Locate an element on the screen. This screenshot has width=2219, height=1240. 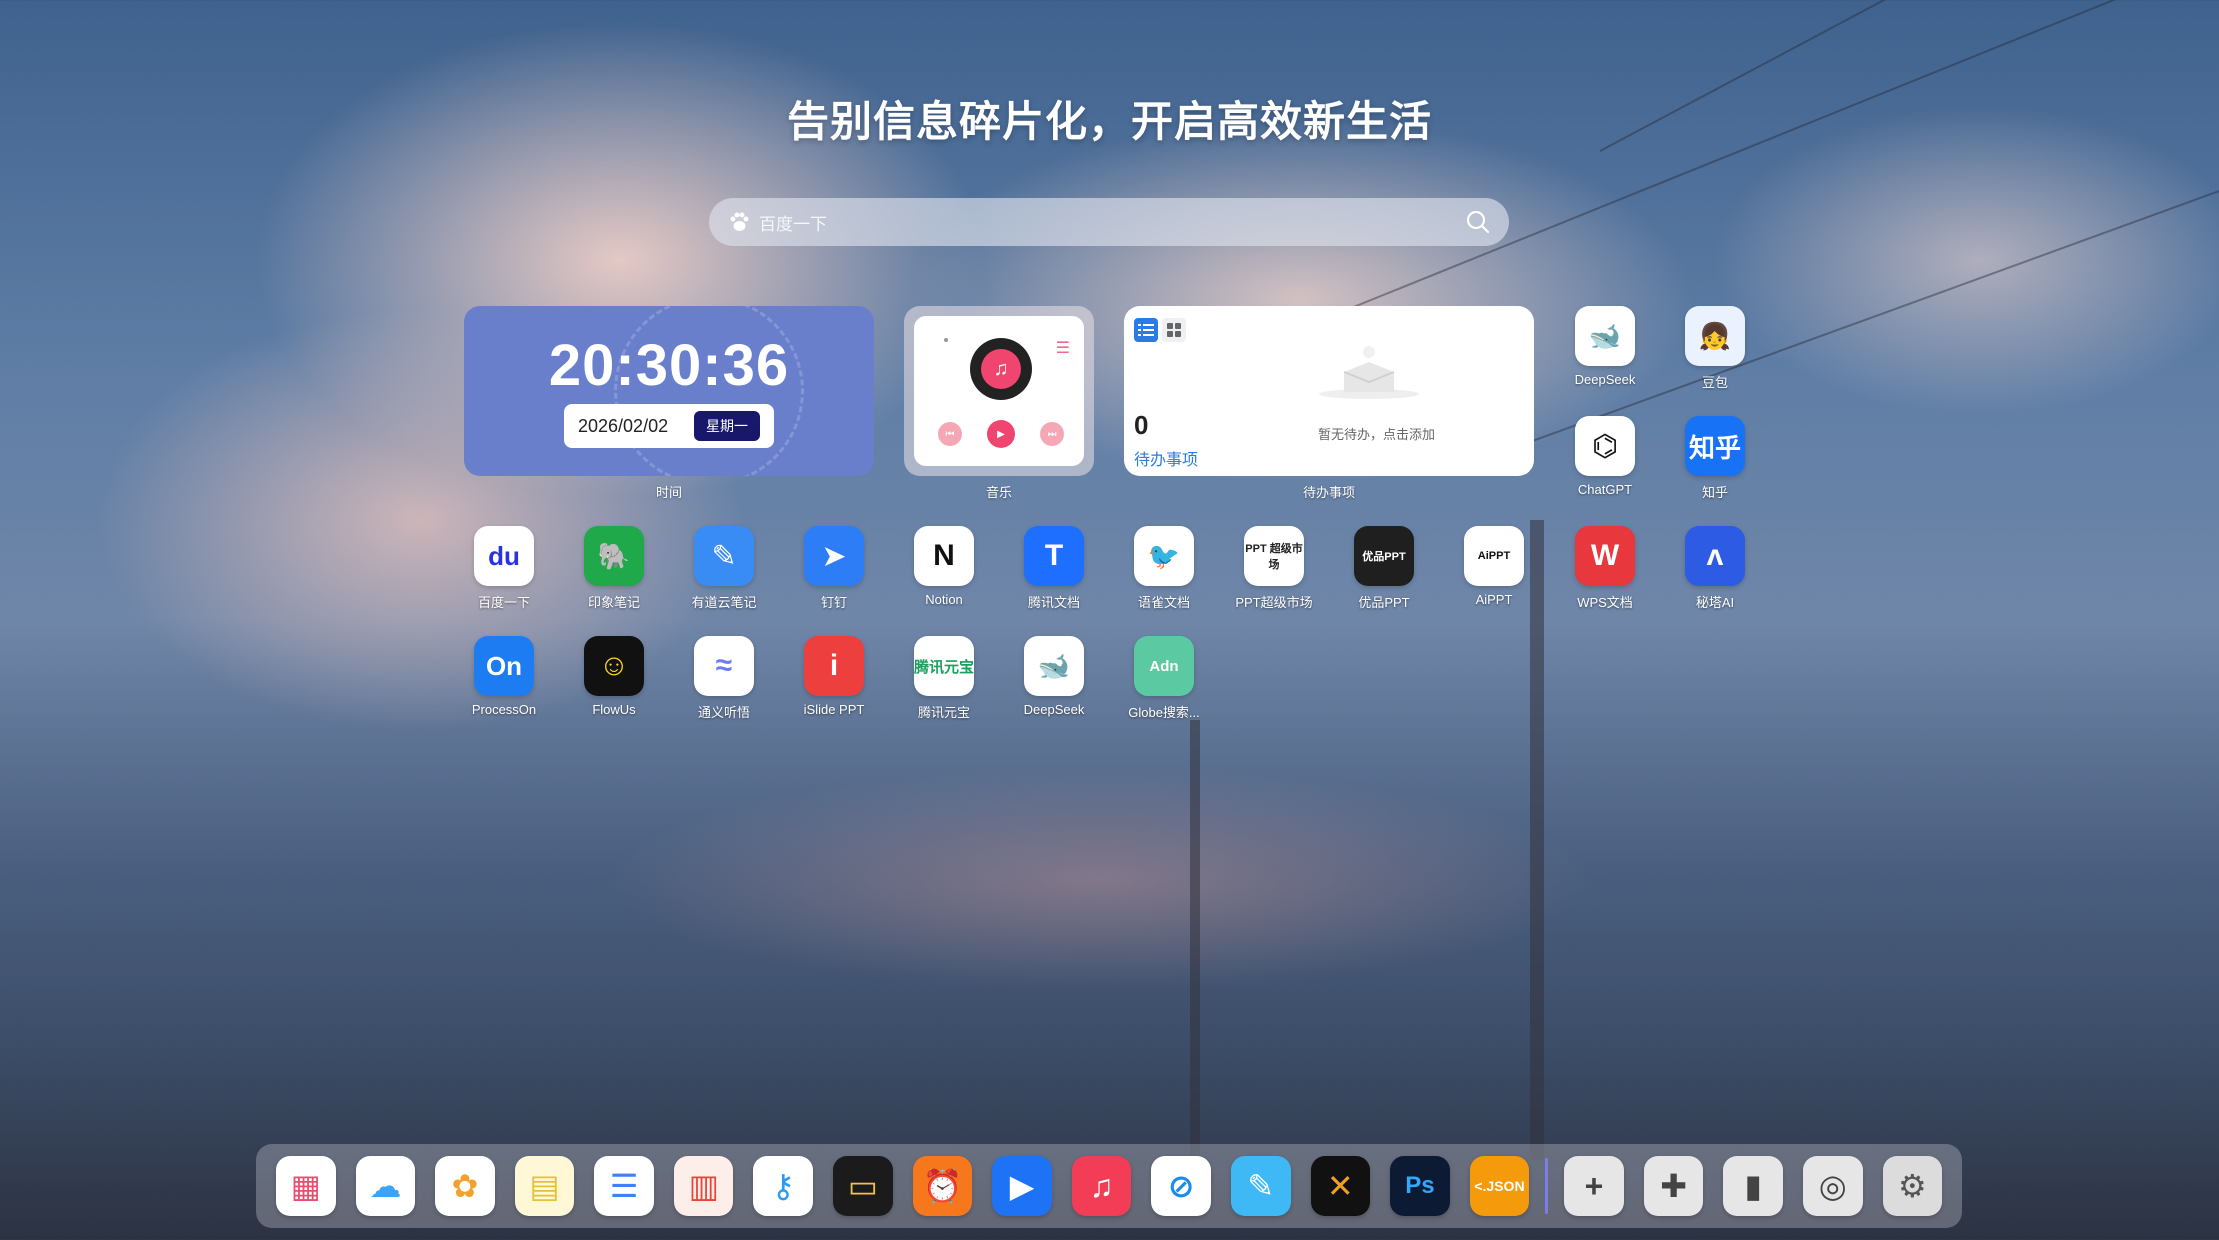
app-shortcut: T 腾讯文档 is located at coordinates (1054, 568).